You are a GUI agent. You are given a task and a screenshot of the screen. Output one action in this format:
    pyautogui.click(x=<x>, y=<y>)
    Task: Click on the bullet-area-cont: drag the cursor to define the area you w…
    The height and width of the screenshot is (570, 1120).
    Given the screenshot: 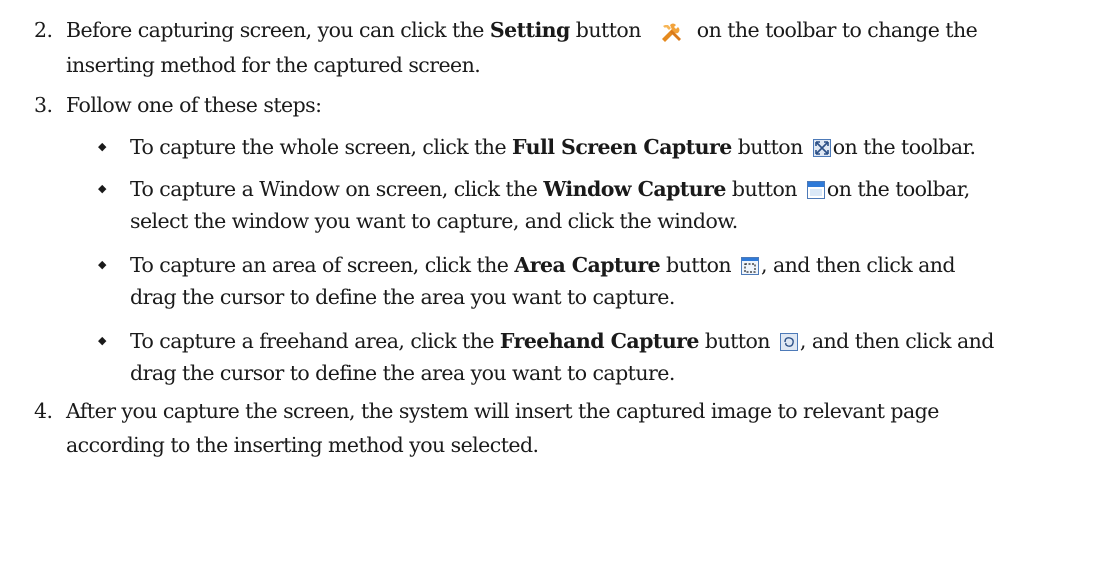 What is the action you would take?
    pyautogui.click(x=402, y=297)
    